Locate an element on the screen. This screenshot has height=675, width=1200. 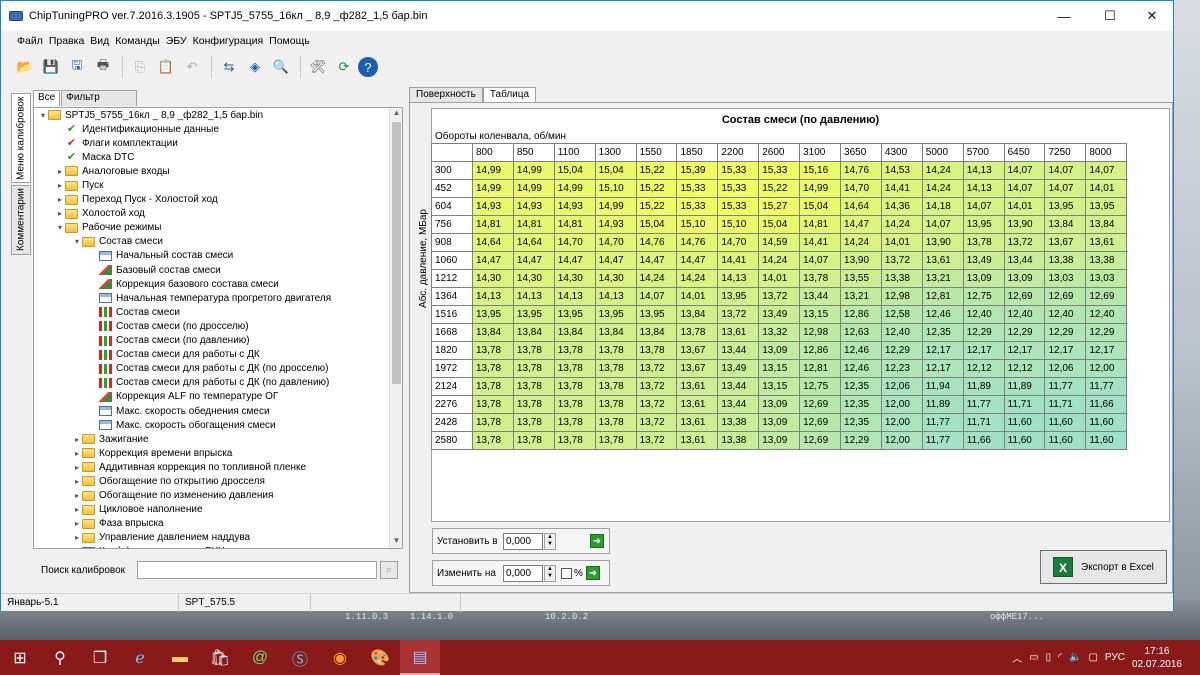
map-cell: 14,70 is located at coordinates (615, 242).